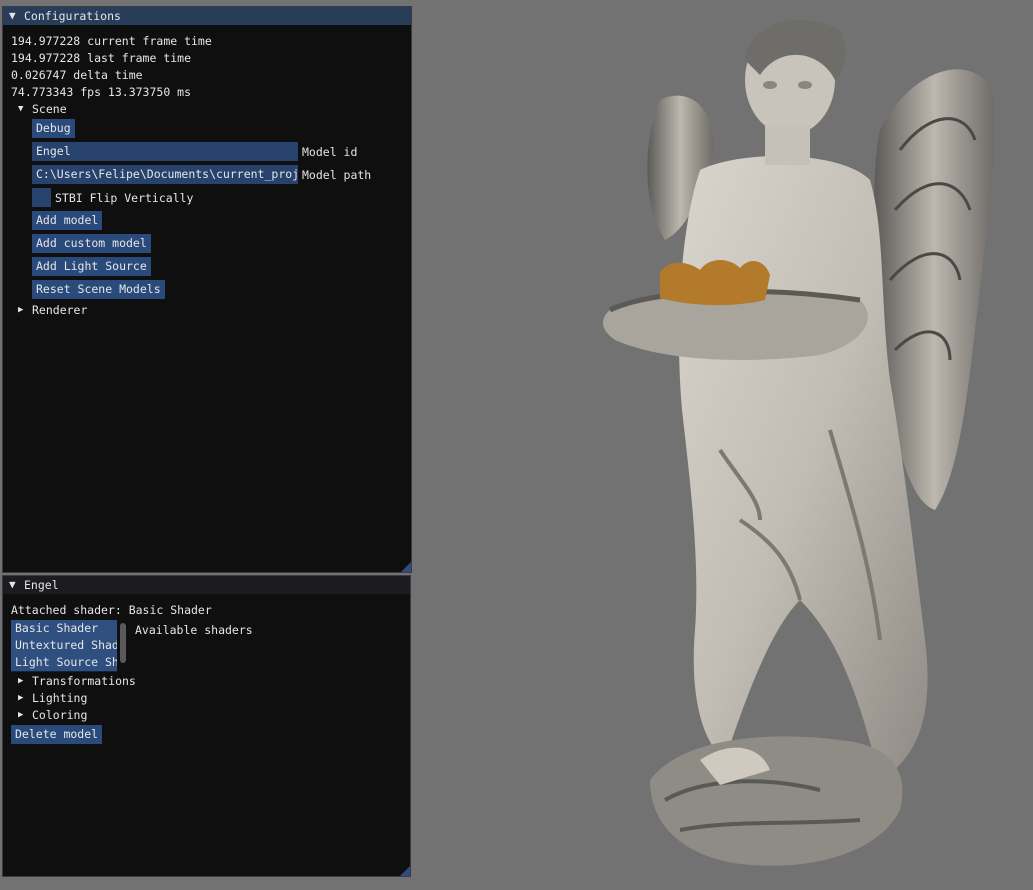 The height and width of the screenshot is (890, 1033). What do you see at coordinates (111, 41) in the screenshot?
I see `stat-current-frame-time: 194.977228 current frame time` at bounding box center [111, 41].